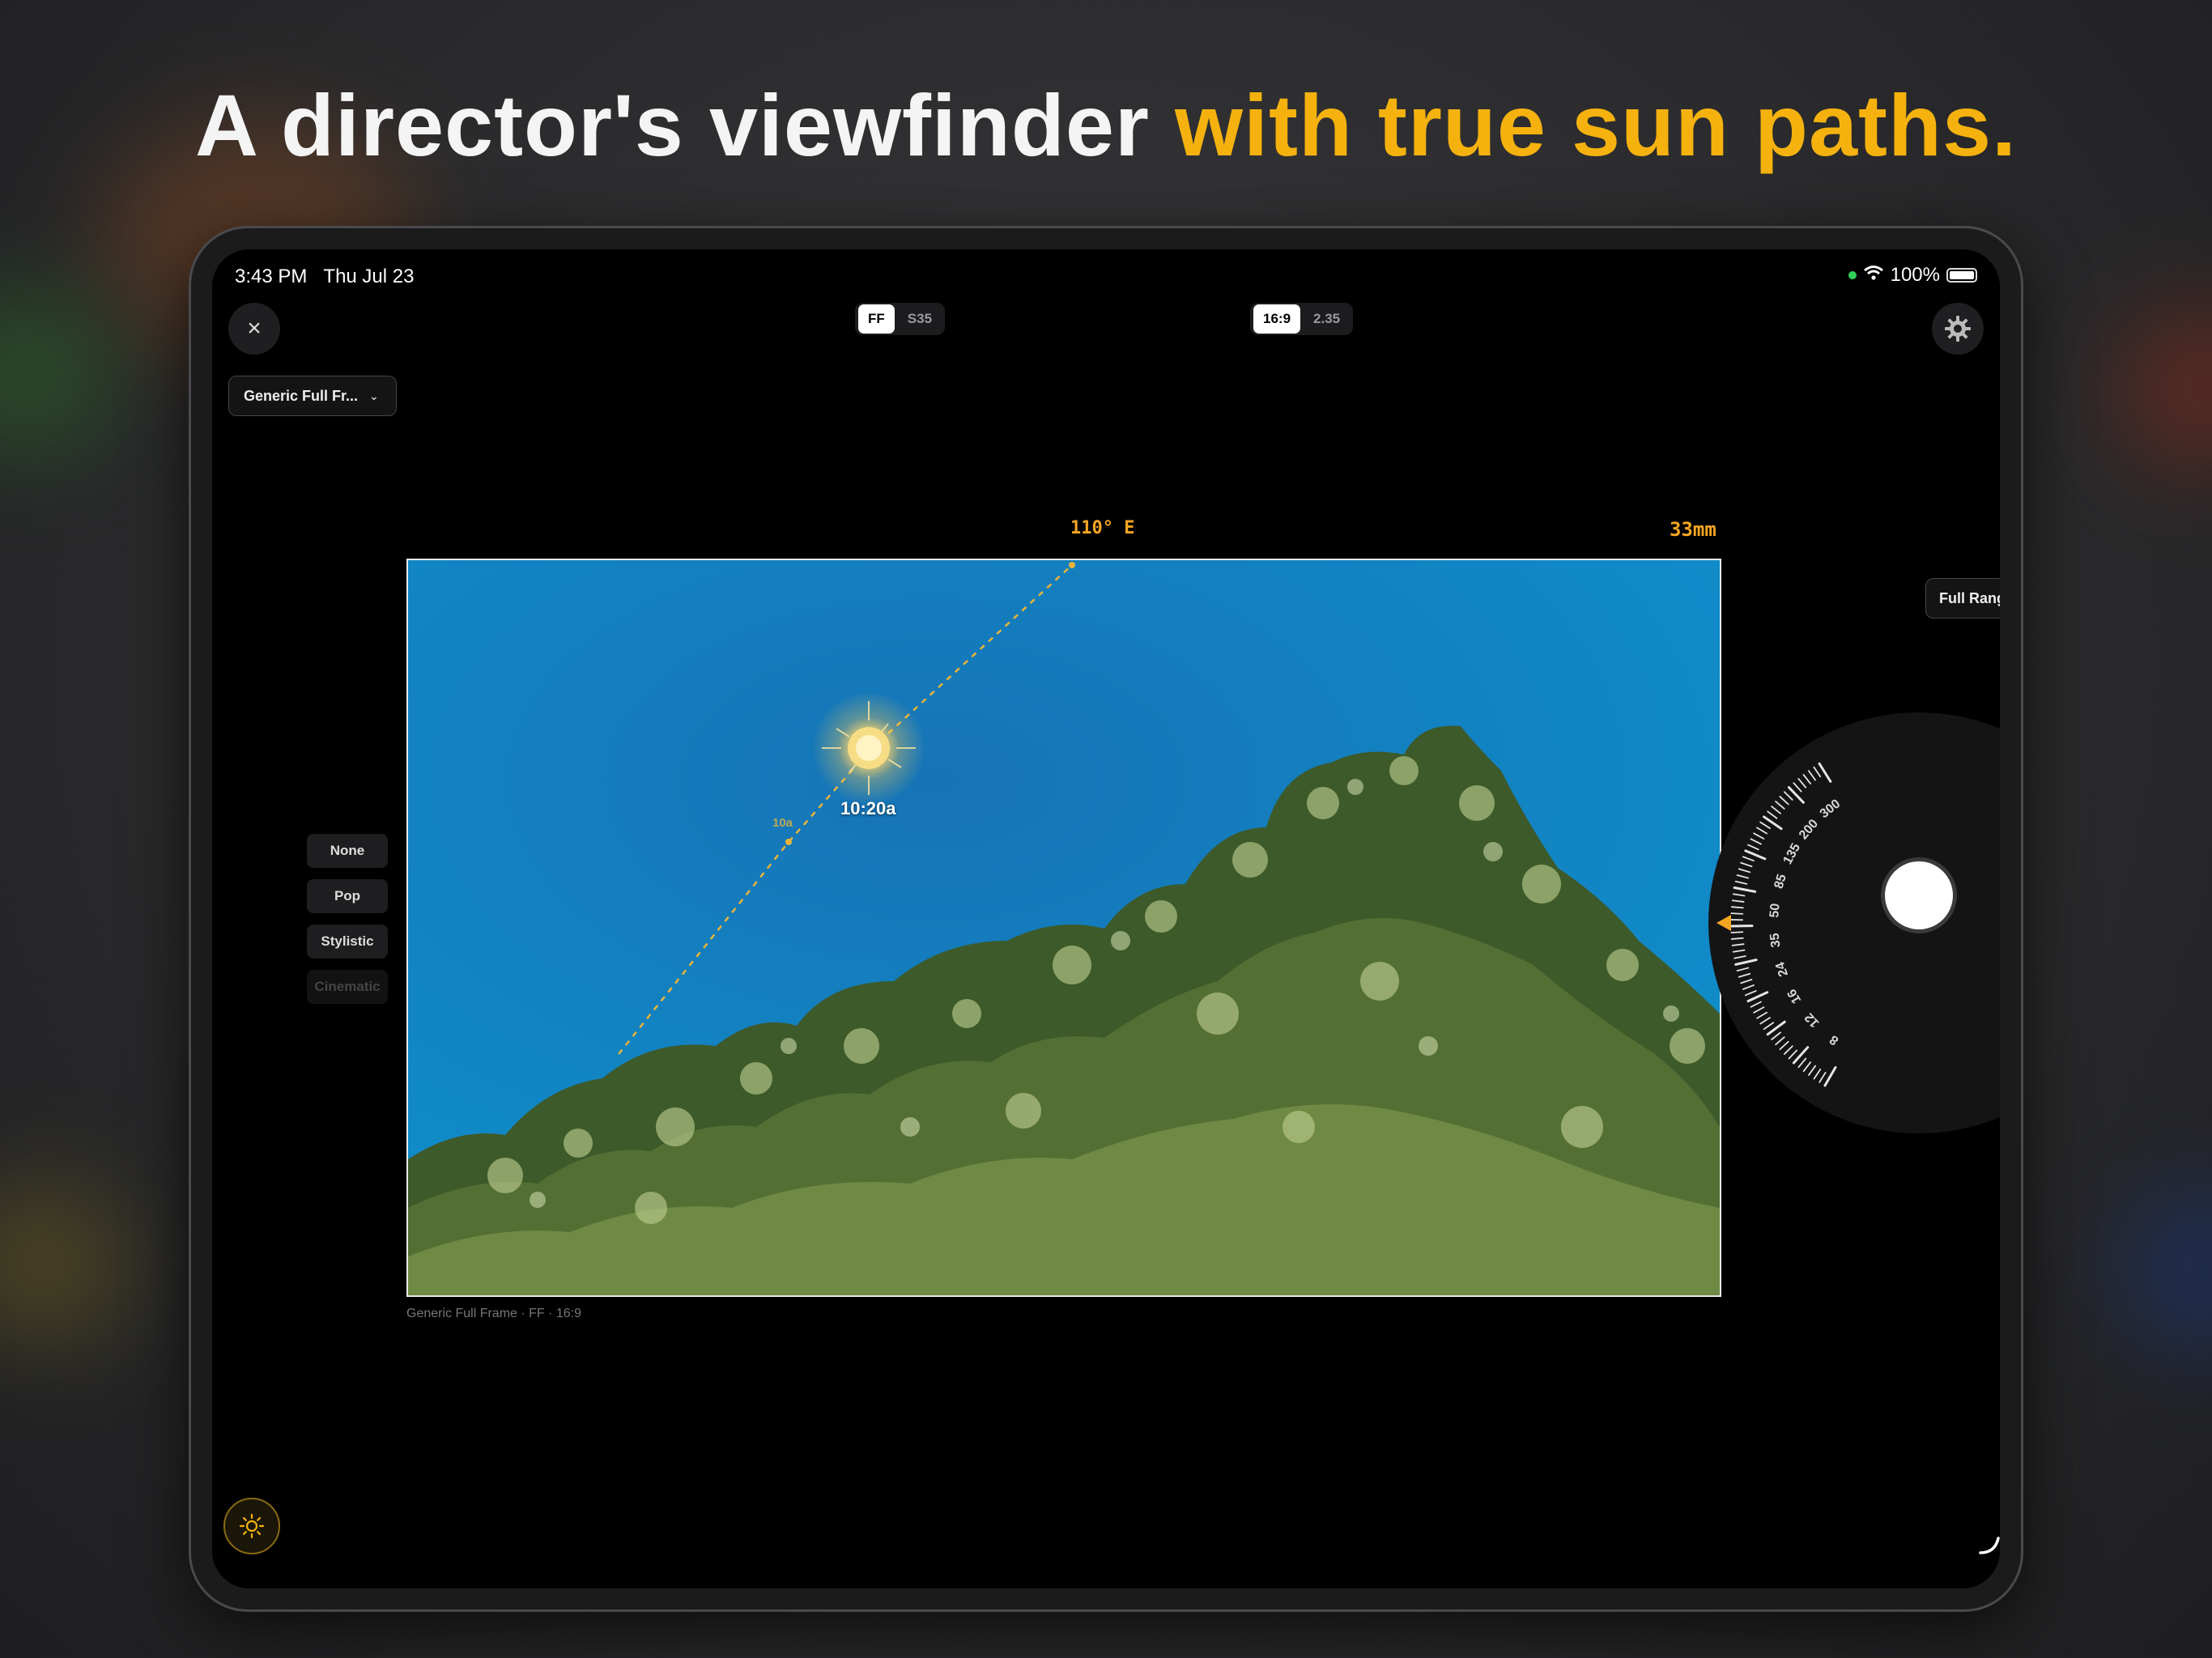  What do you see at coordinates (1915, 275) in the screenshot?
I see `battery-percent: 100%` at bounding box center [1915, 275].